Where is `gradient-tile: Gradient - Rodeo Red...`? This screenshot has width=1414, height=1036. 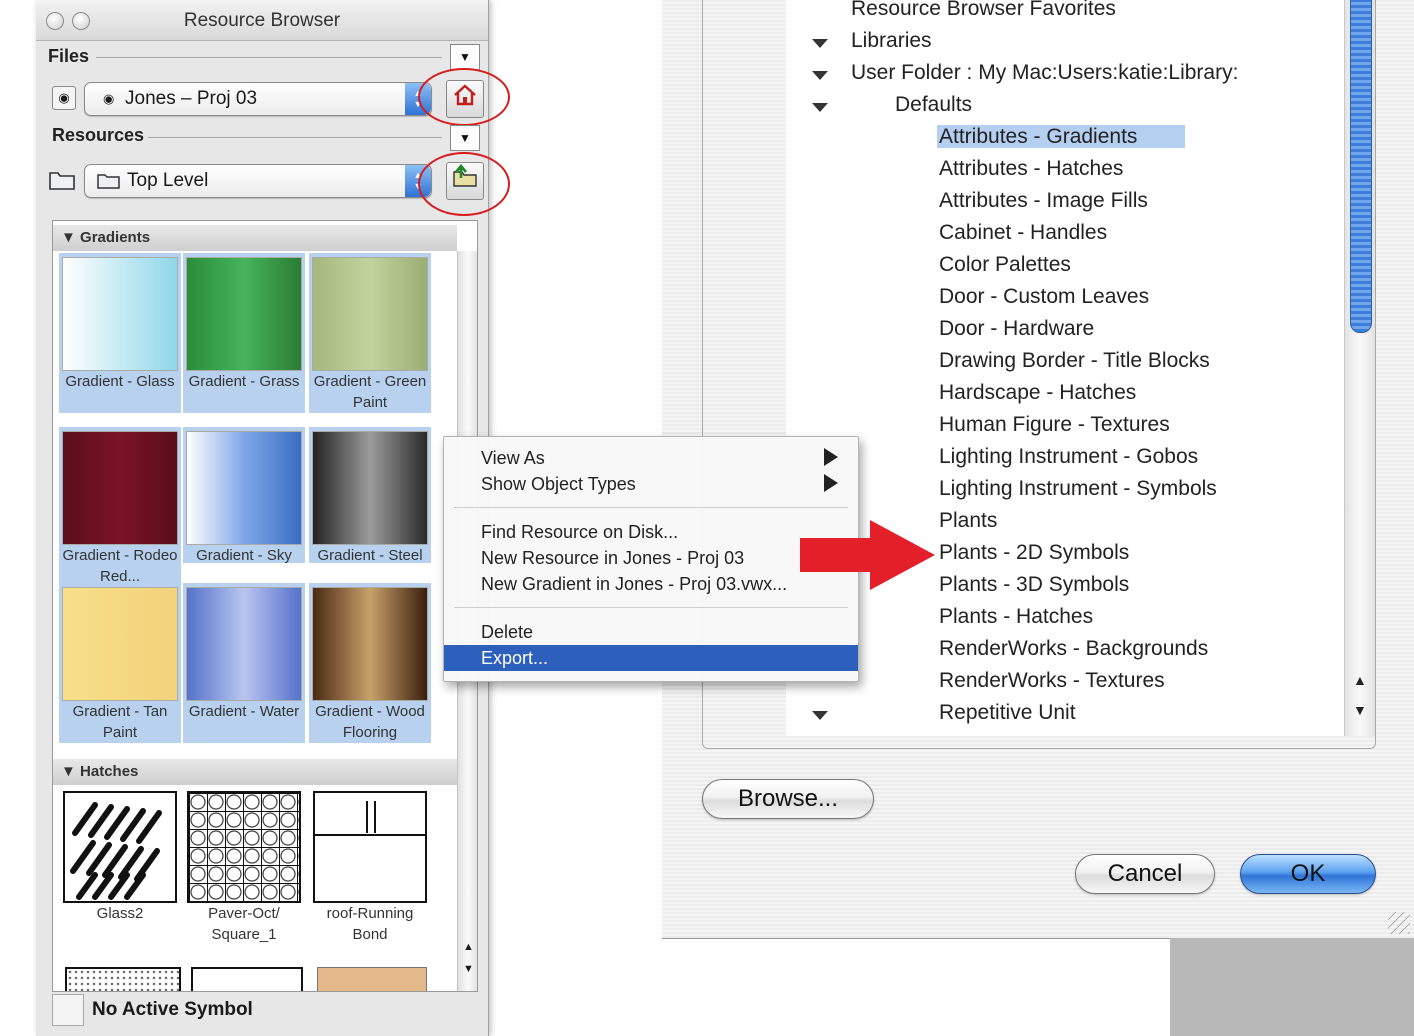
gradient-tile: Gradient - Rodeo Red... is located at coordinates (120, 507).